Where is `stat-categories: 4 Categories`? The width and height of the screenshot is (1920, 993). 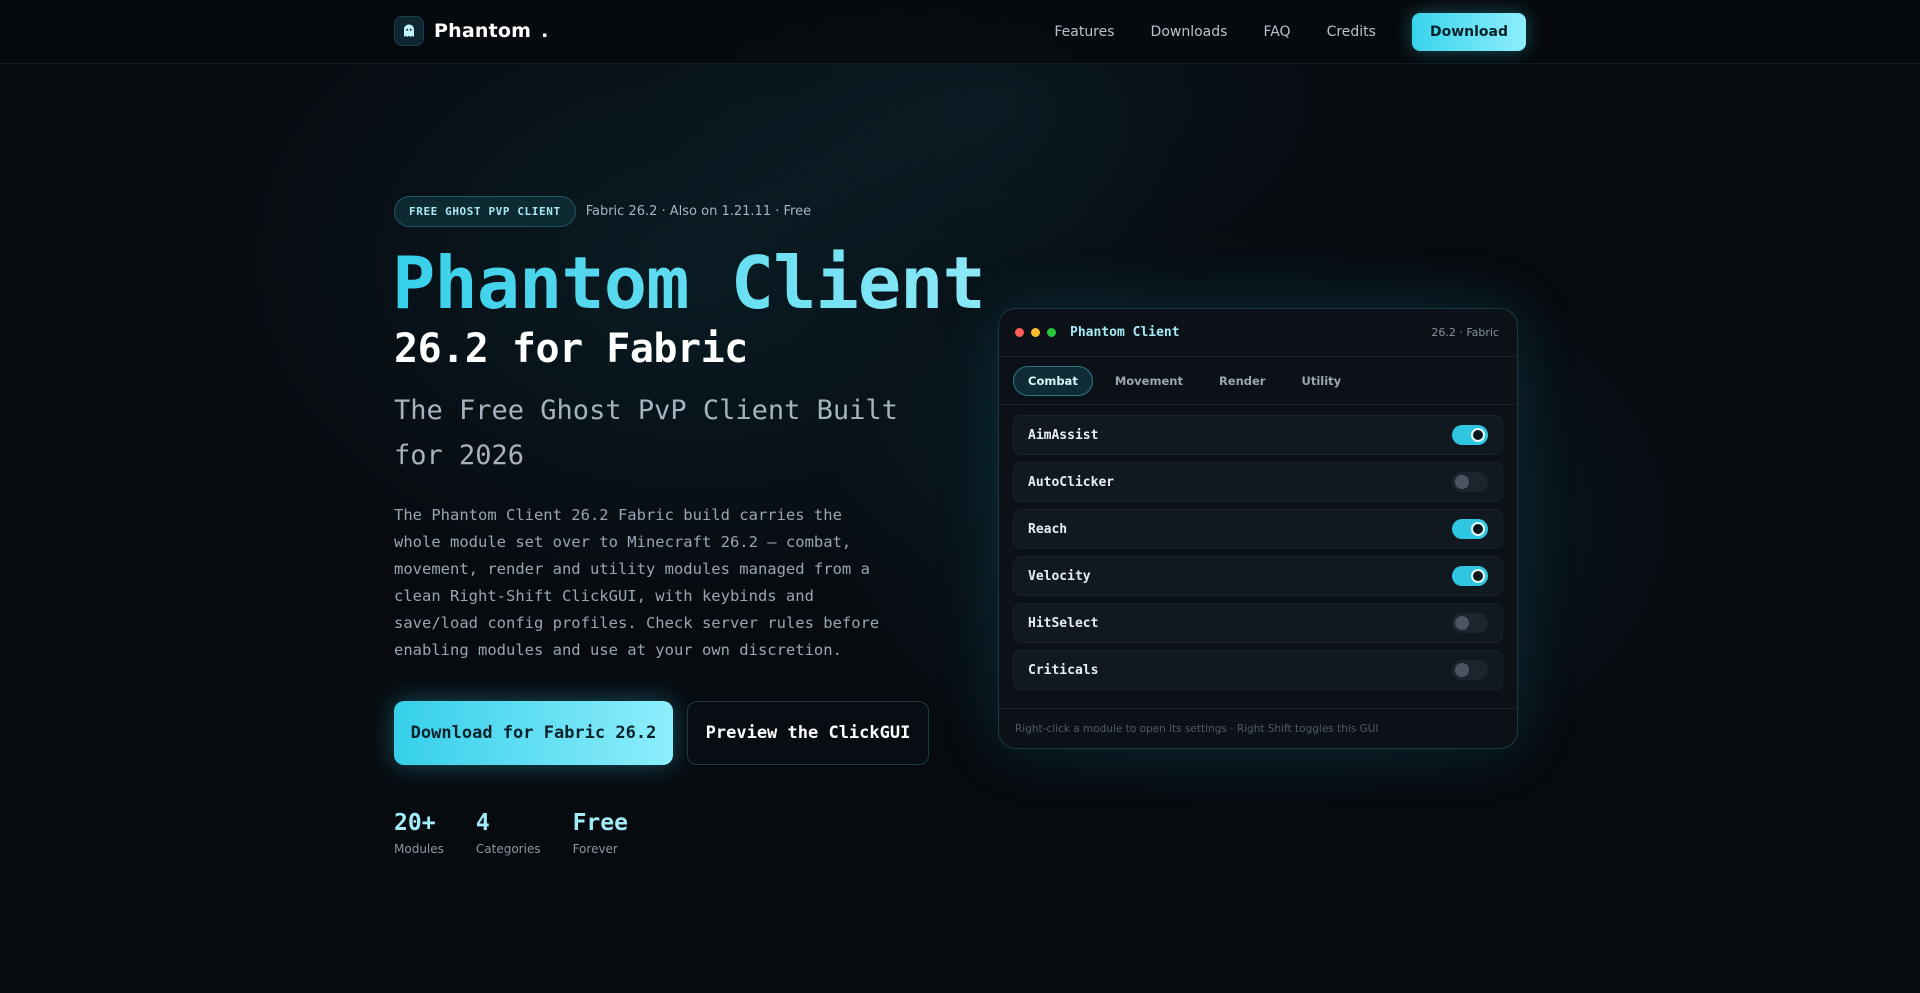 stat-categories: 4 Categories is located at coordinates (508, 833).